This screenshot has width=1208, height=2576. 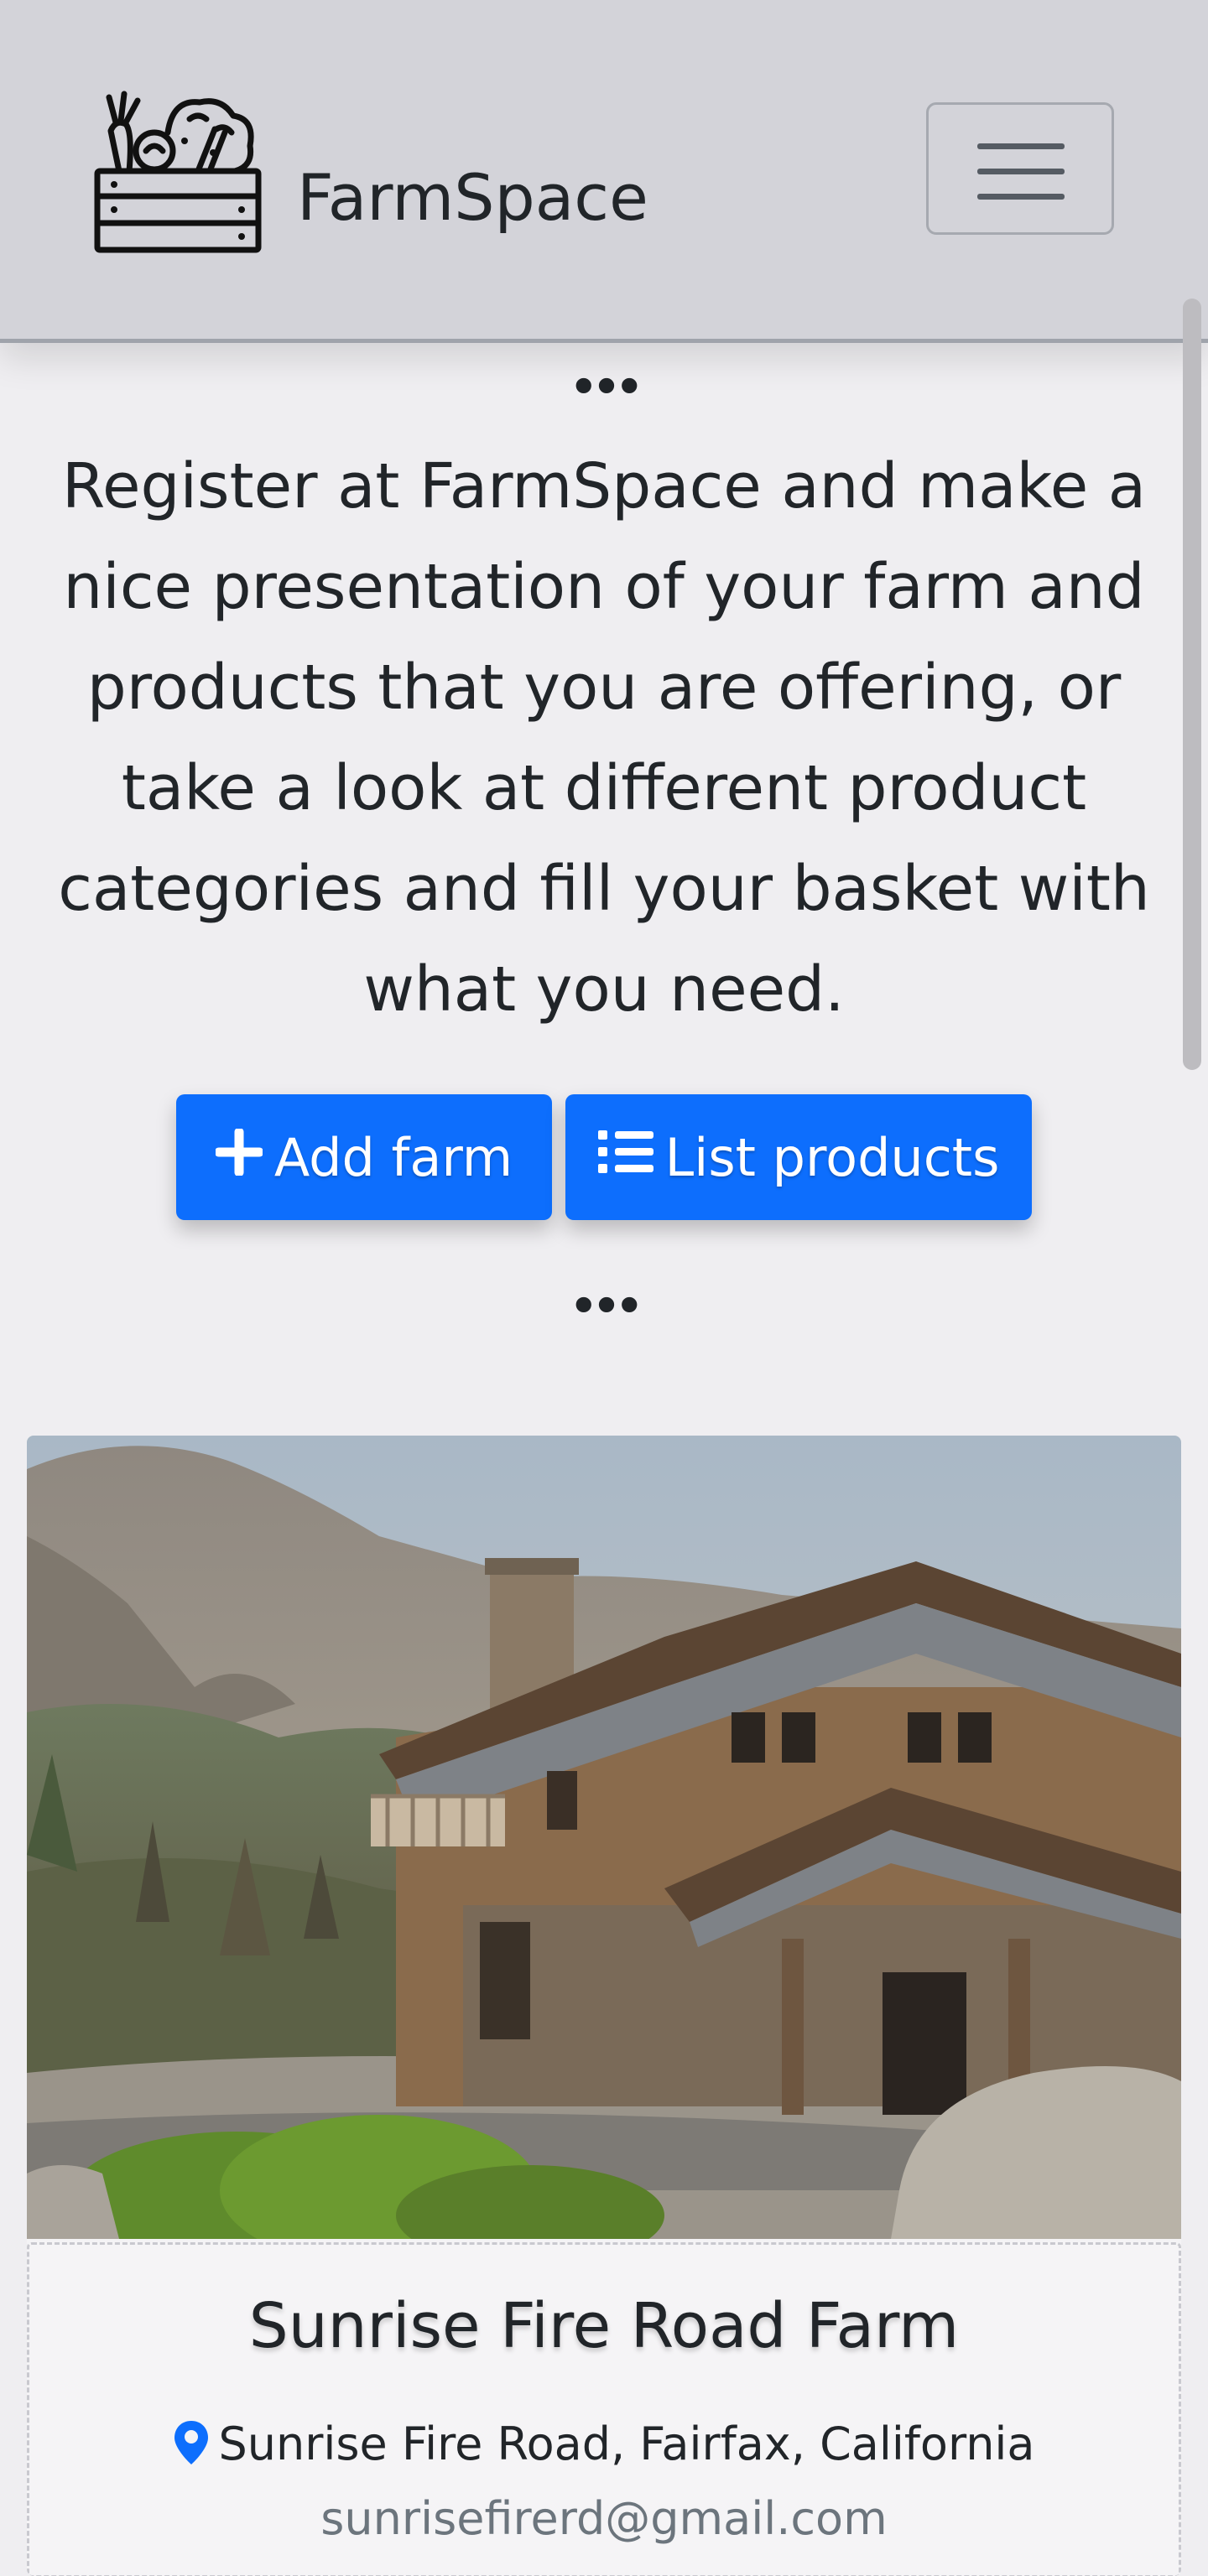 What do you see at coordinates (393, 1157) in the screenshot?
I see `add-farm-label: Add farm` at bounding box center [393, 1157].